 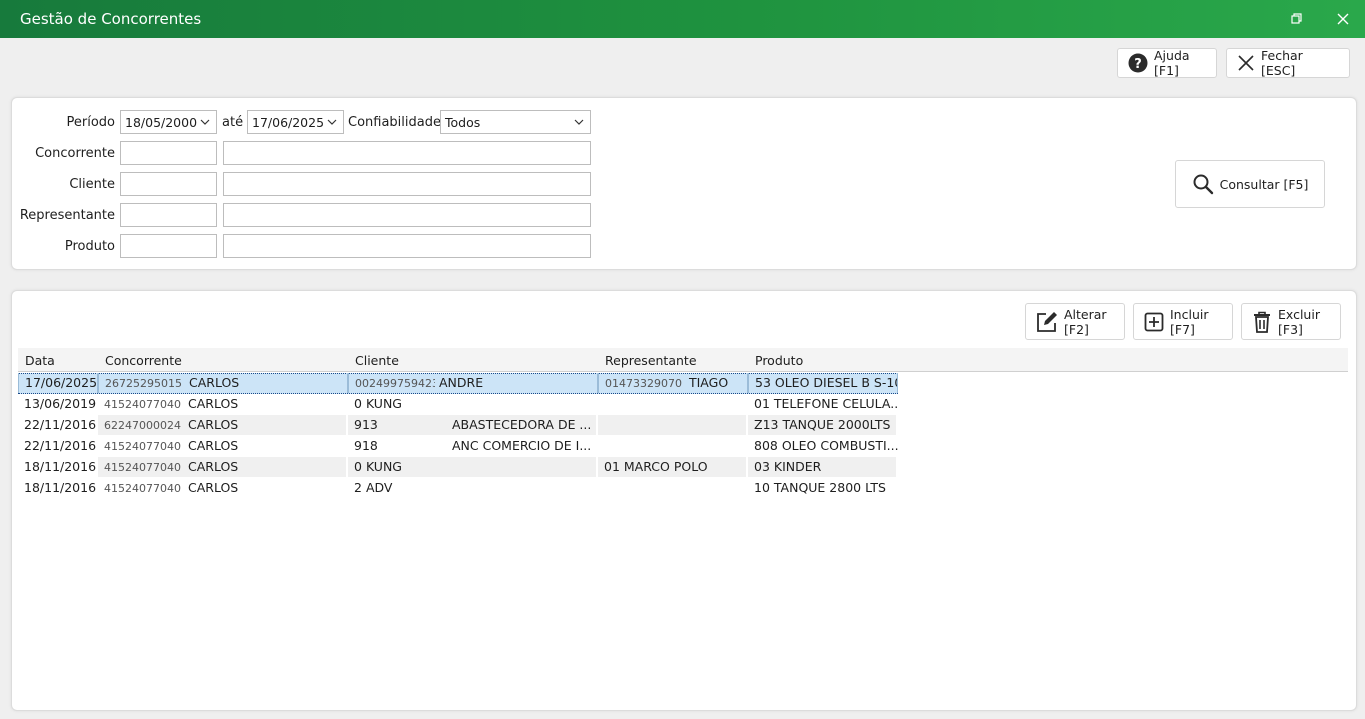 What do you see at coordinates (168, 215) in the screenshot?
I see `representante-code-input` at bounding box center [168, 215].